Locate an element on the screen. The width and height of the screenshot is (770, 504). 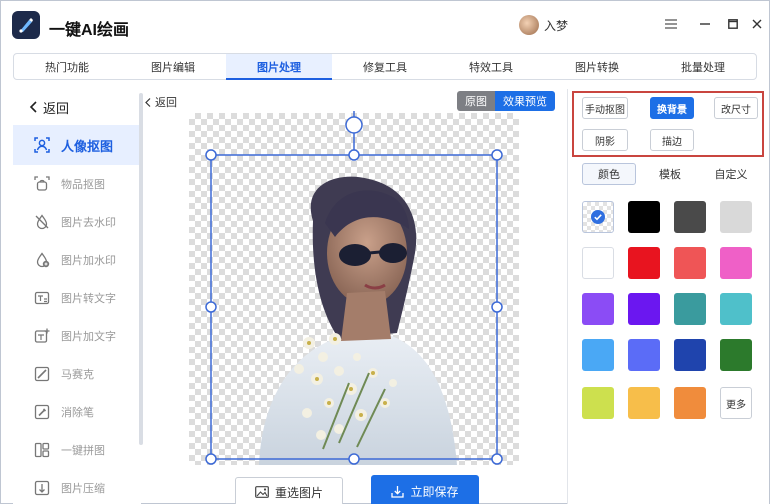
main-tabs: 热门功能 图片编辑 图片处理 修复工具 特效工具 图片转换 批量处理 is located at coordinates (385, 66).